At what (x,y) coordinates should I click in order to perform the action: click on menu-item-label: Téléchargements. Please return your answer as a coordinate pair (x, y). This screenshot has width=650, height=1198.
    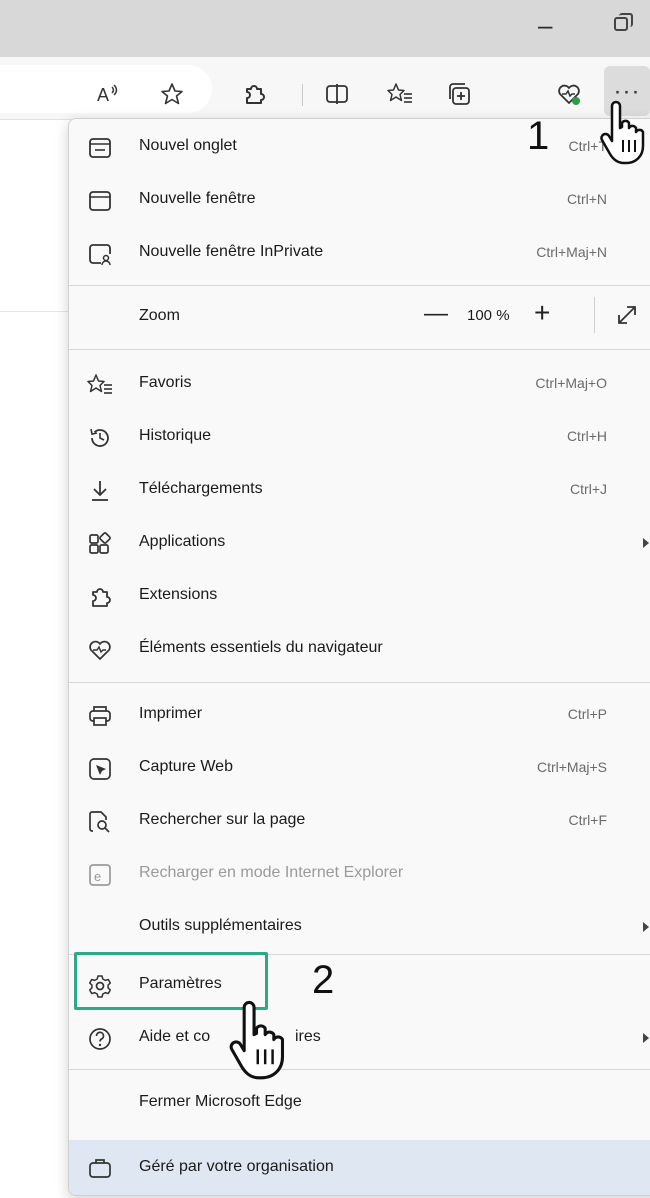
    Looking at the image, I should click on (201, 488).